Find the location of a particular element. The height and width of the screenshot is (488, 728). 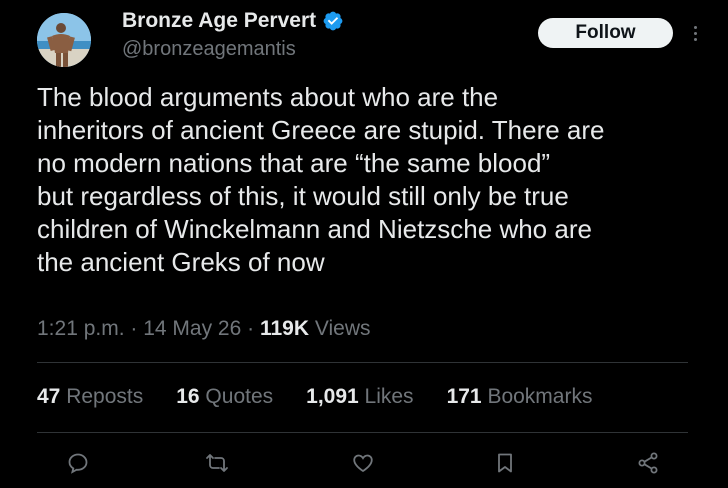

avatar is located at coordinates (64, 40).